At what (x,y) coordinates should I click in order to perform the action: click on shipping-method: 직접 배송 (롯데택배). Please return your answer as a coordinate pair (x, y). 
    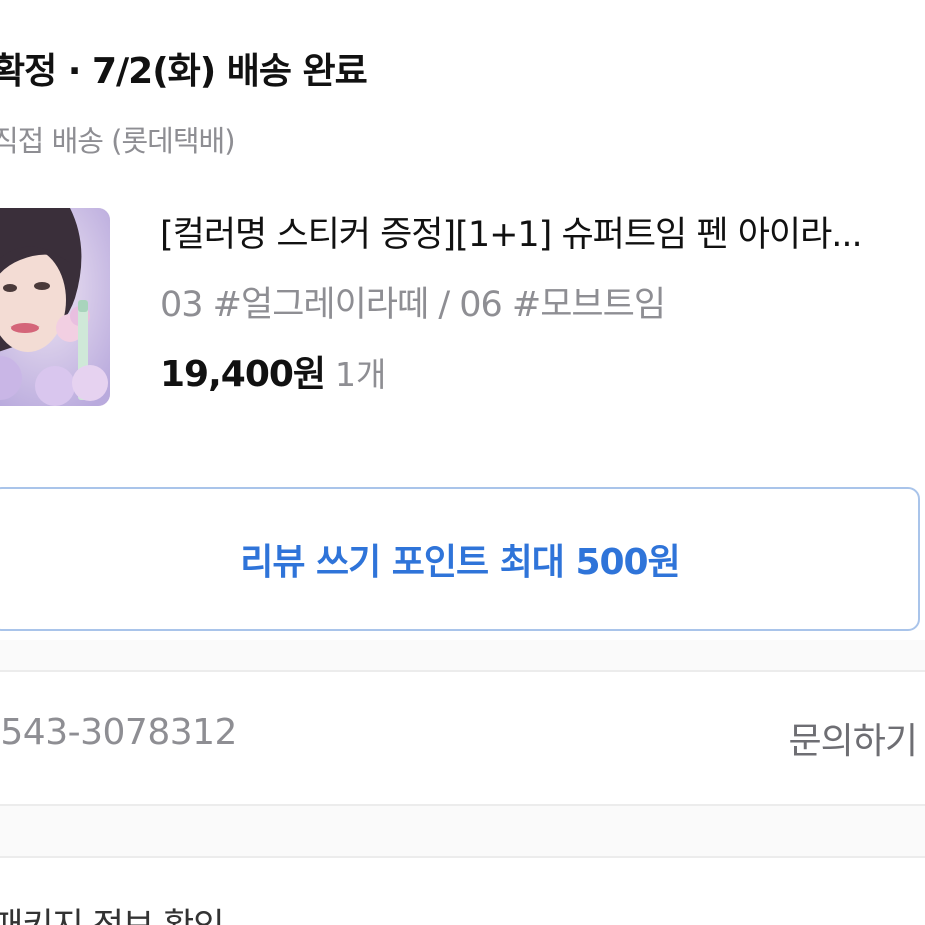
    Looking at the image, I should click on (118, 141).